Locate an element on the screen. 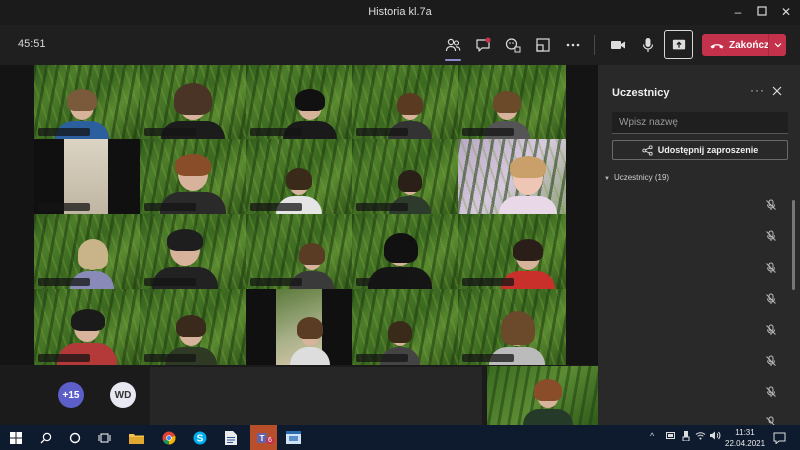 This screenshot has height=450, width=800. photo-app-icon is located at coordinates (293, 437).